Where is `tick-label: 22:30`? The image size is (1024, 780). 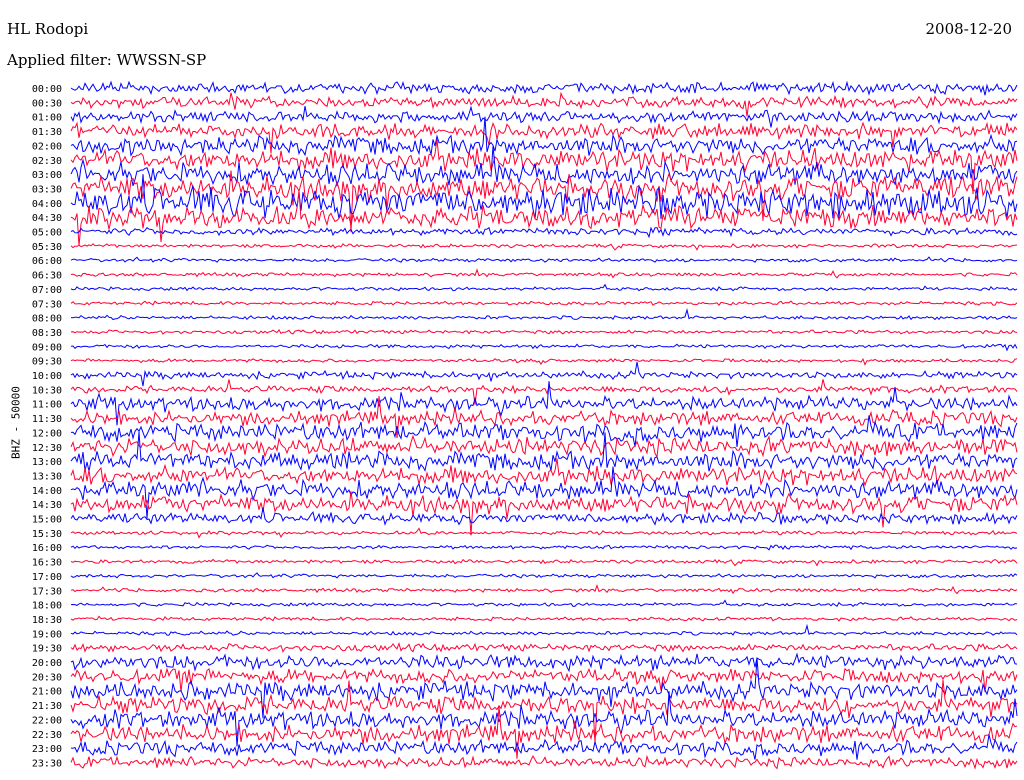 tick-label: 22:30 is located at coordinates (47, 735).